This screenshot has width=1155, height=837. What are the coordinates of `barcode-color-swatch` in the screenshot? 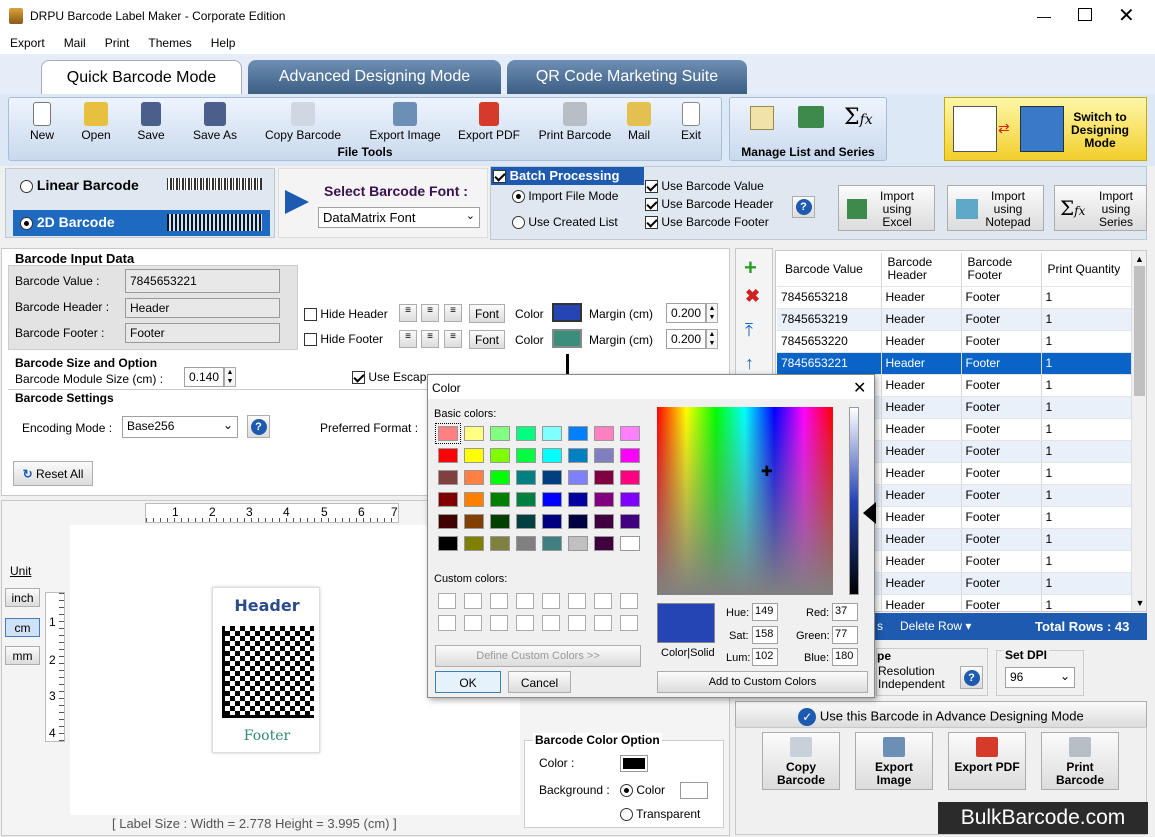 It's located at (634, 763).